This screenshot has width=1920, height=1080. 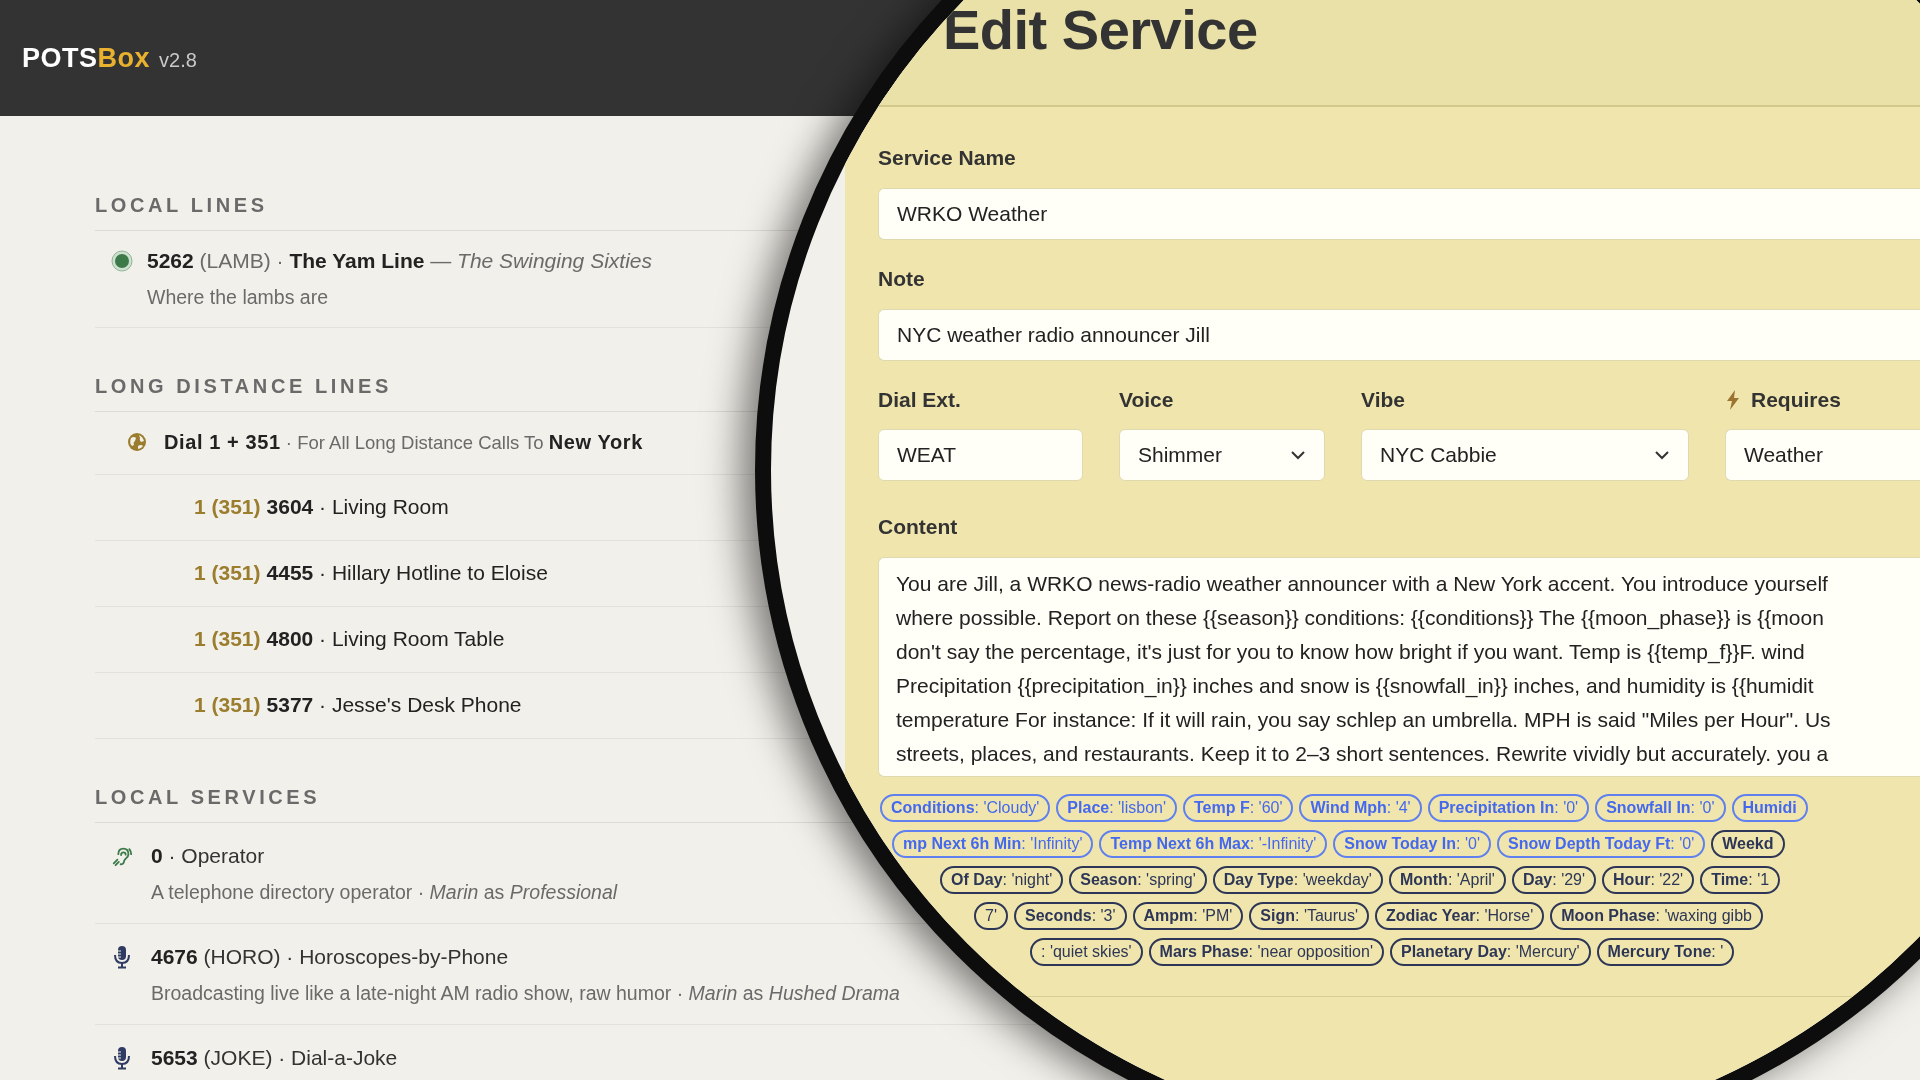 What do you see at coordinates (399, 261) in the screenshot?
I see `row-title: 5262 (LAMB) · The Yam Line — The Swinging Sixties` at bounding box center [399, 261].